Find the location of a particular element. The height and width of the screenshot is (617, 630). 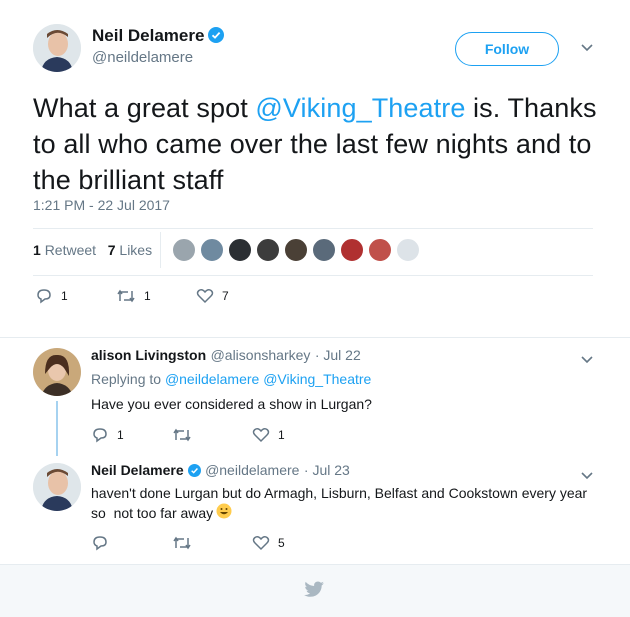

like-button: 5 is located at coordinates (268, 543).